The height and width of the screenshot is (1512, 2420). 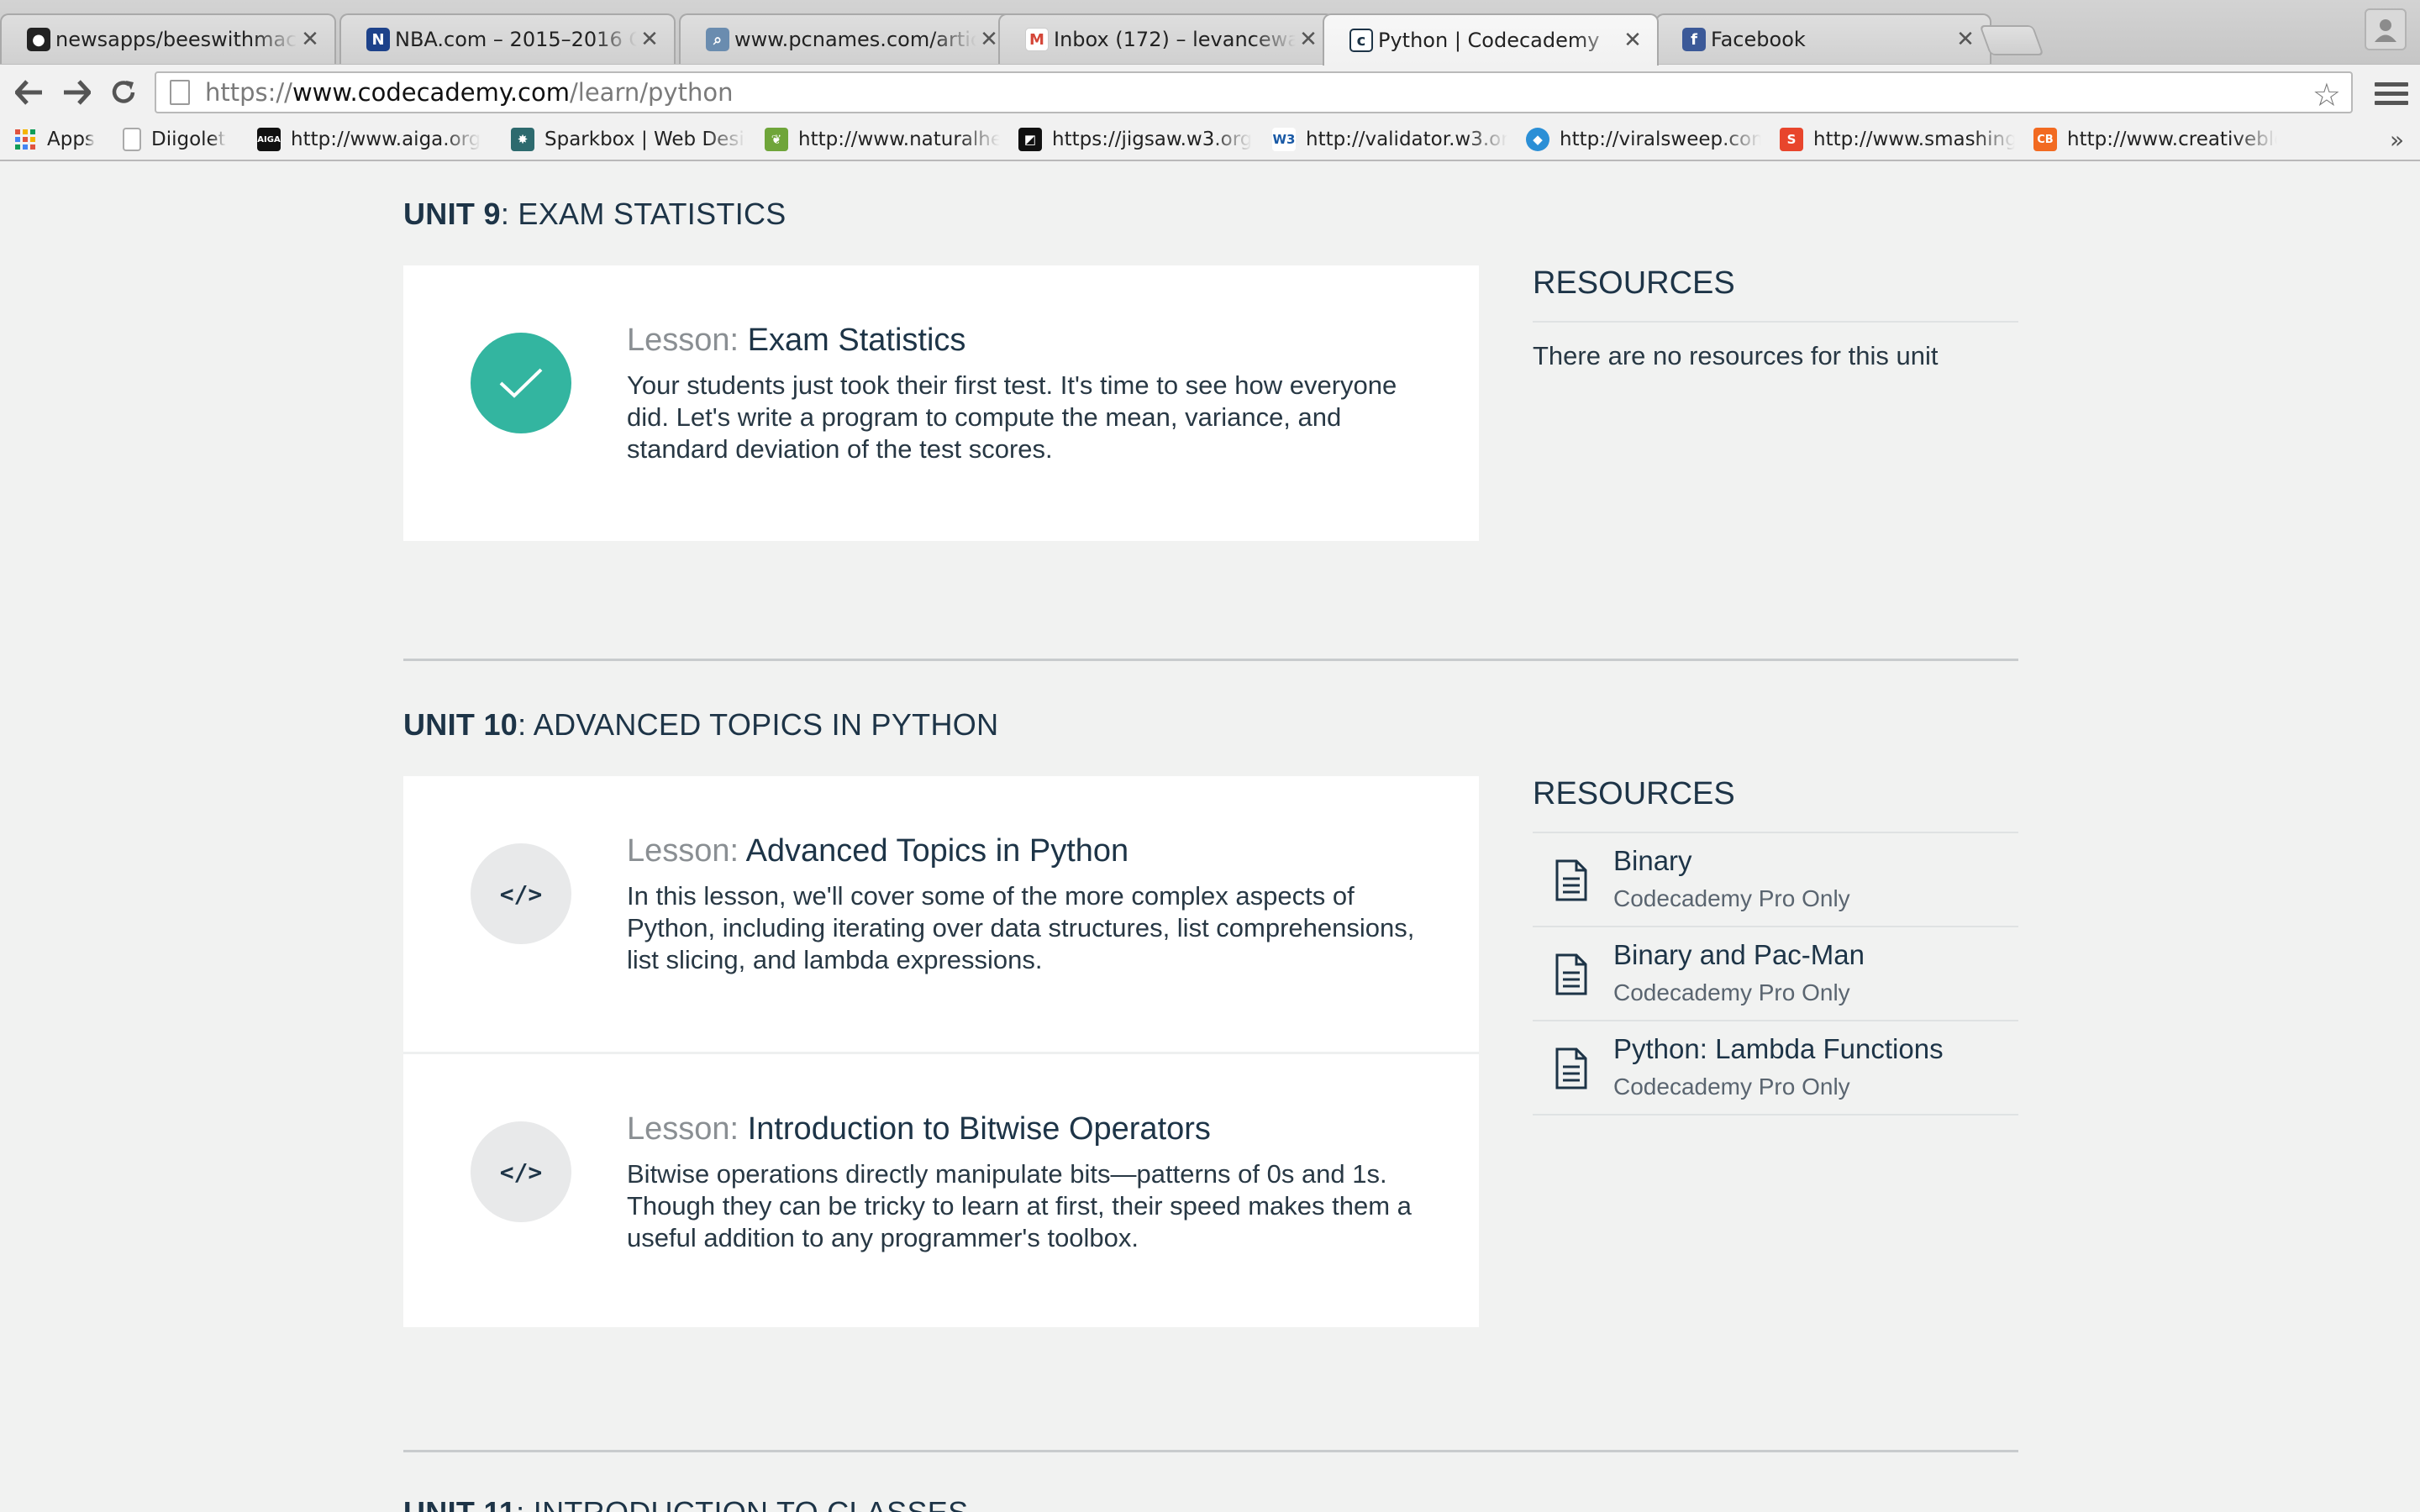 I want to click on bookmark-naturalhealth: ❦ http://www.naturalhealth, so click(x=882, y=139).